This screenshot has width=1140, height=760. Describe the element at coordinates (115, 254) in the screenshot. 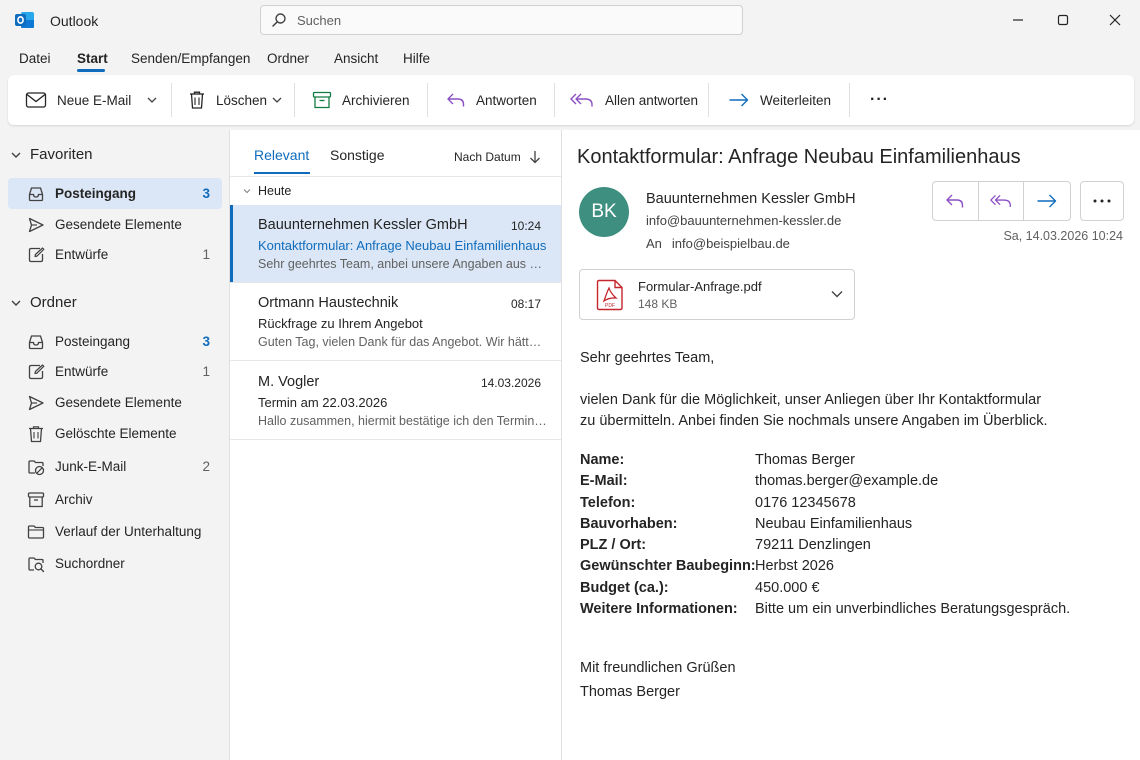

I see `folder-fav-entwuerfe: Entwürfe 1` at that location.